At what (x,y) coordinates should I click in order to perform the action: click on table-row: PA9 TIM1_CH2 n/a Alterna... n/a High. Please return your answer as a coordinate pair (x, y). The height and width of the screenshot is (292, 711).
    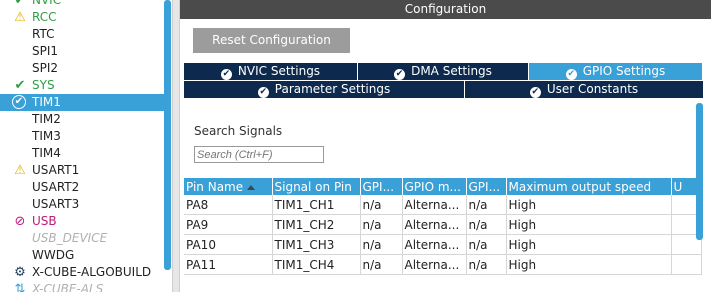
    Looking at the image, I should click on (443, 224).